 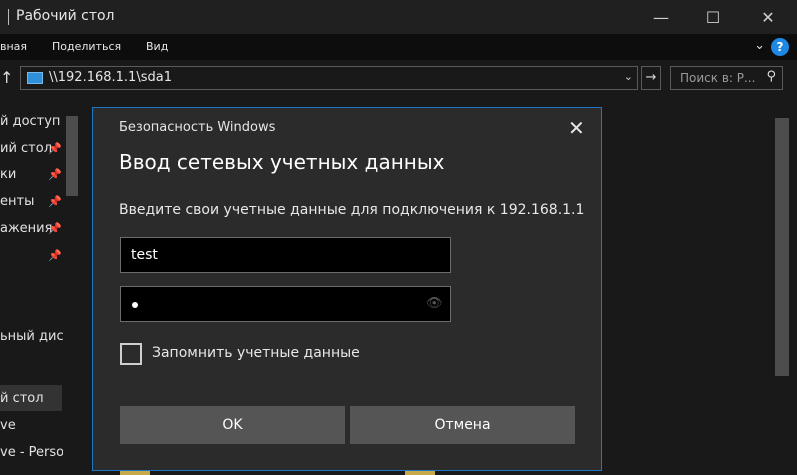 I want to click on password-mask-dot, so click(x=135, y=305).